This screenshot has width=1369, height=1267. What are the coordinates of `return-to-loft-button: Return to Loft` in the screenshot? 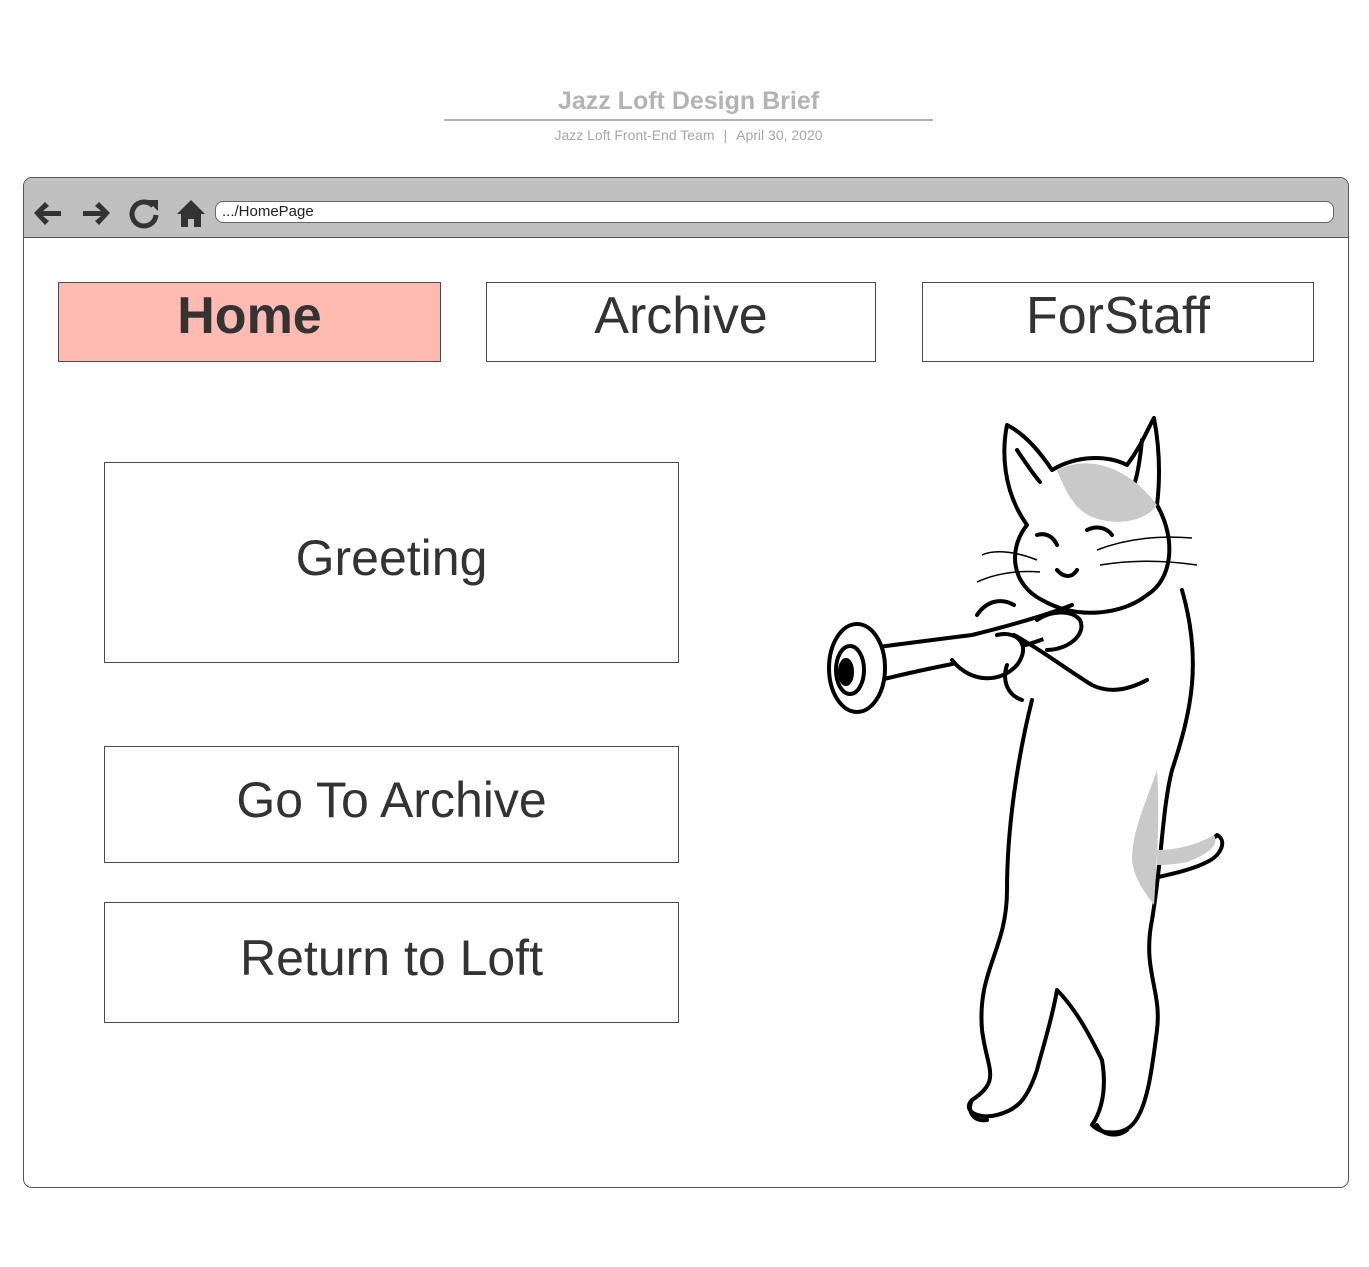 It's located at (391, 962).